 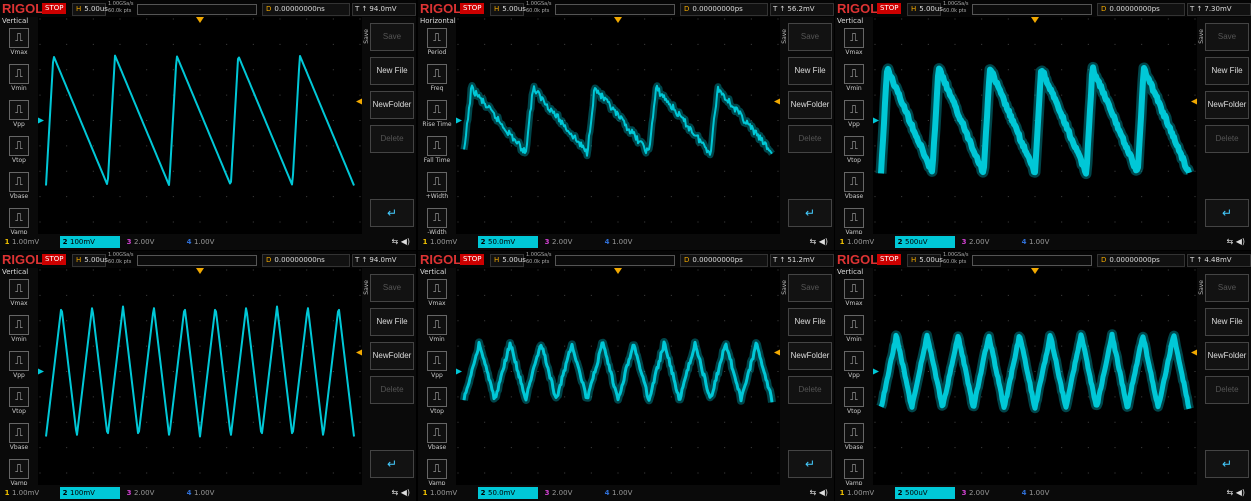 What do you see at coordinates (1219, 260) in the screenshot?
I see `trigger-level-readout: T ↑ 4.48mV` at bounding box center [1219, 260].